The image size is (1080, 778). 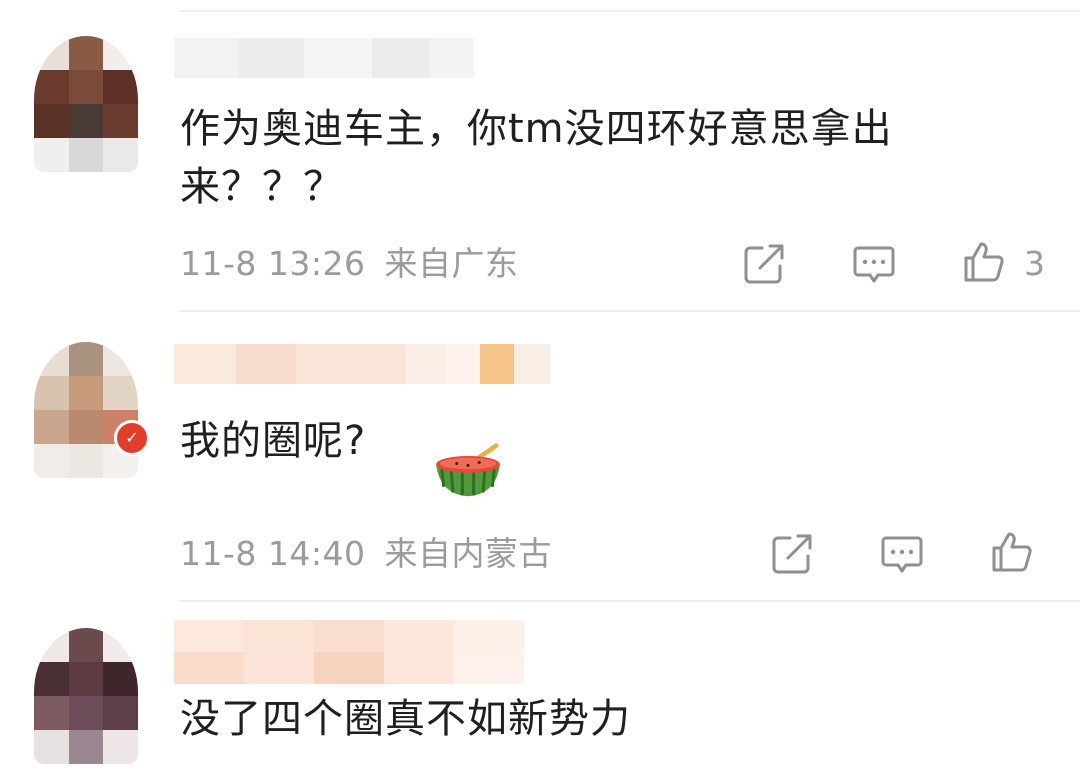 I want to click on comment-meta: 11-8 13:26 来自广东, so click(x=349, y=264).